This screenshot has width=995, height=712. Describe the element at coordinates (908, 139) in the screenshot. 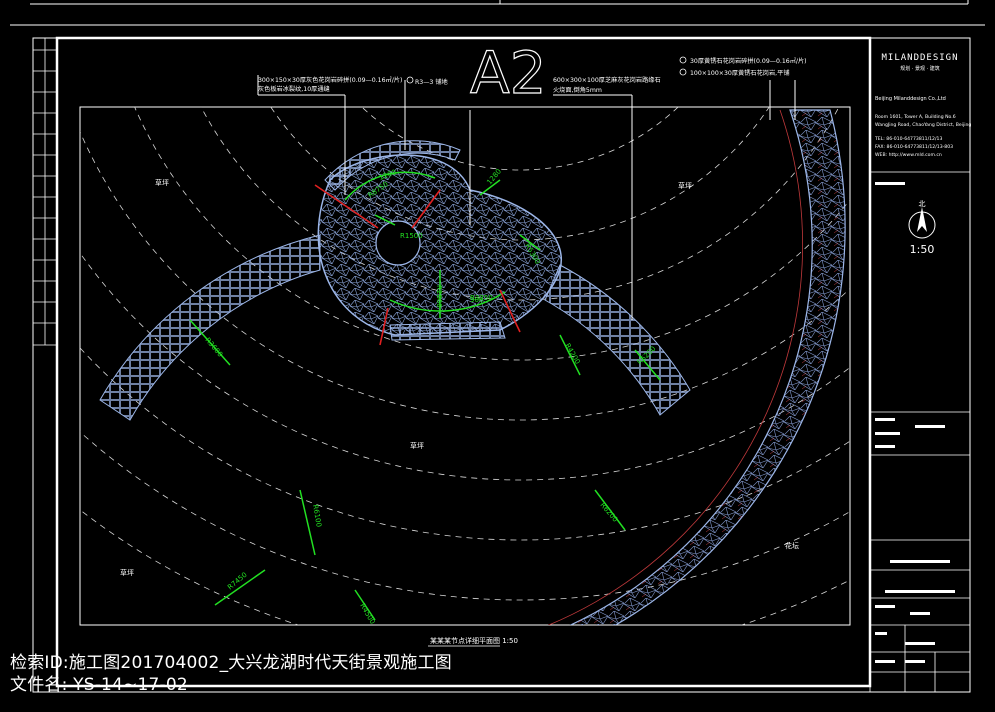

I see `address-line: TEL: 86-010-64773811/12/13` at that location.